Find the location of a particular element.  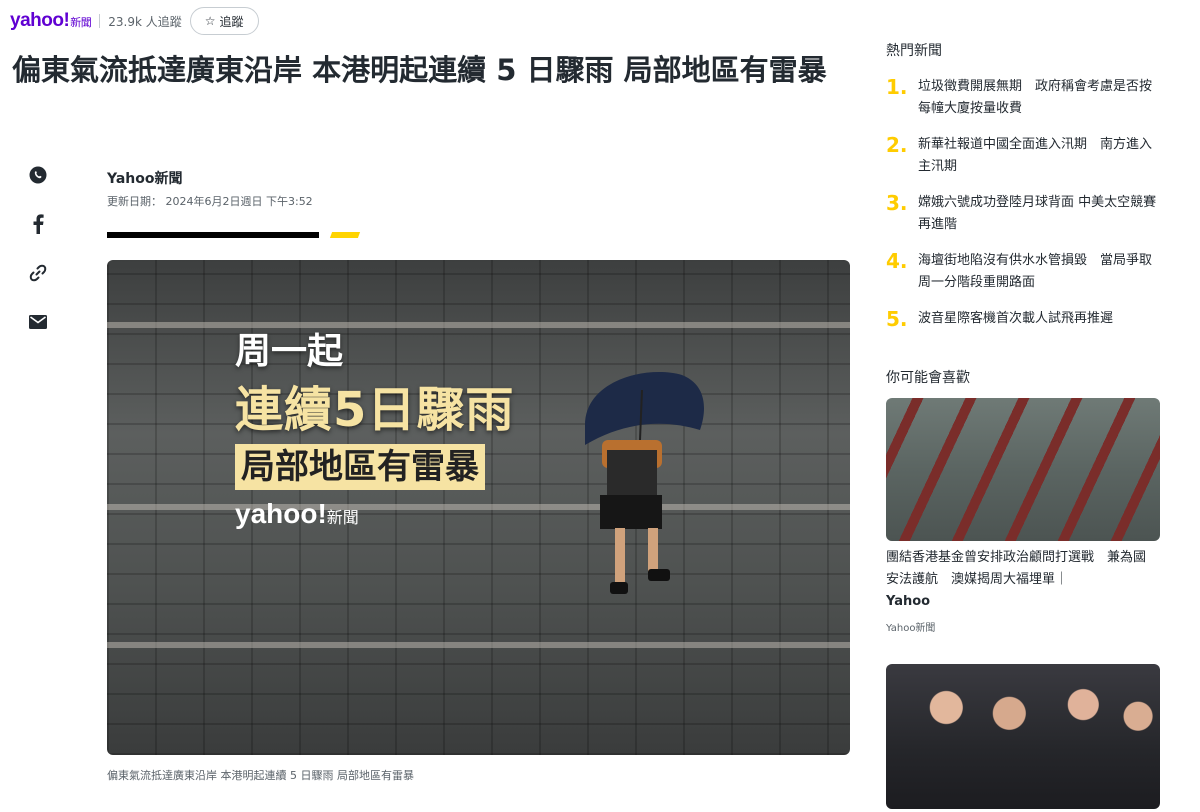

trending-item: 4. 海壇街地陷沒有供水水管損毀 當局爭取周一分階段重開路面 is located at coordinates (1026, 272).